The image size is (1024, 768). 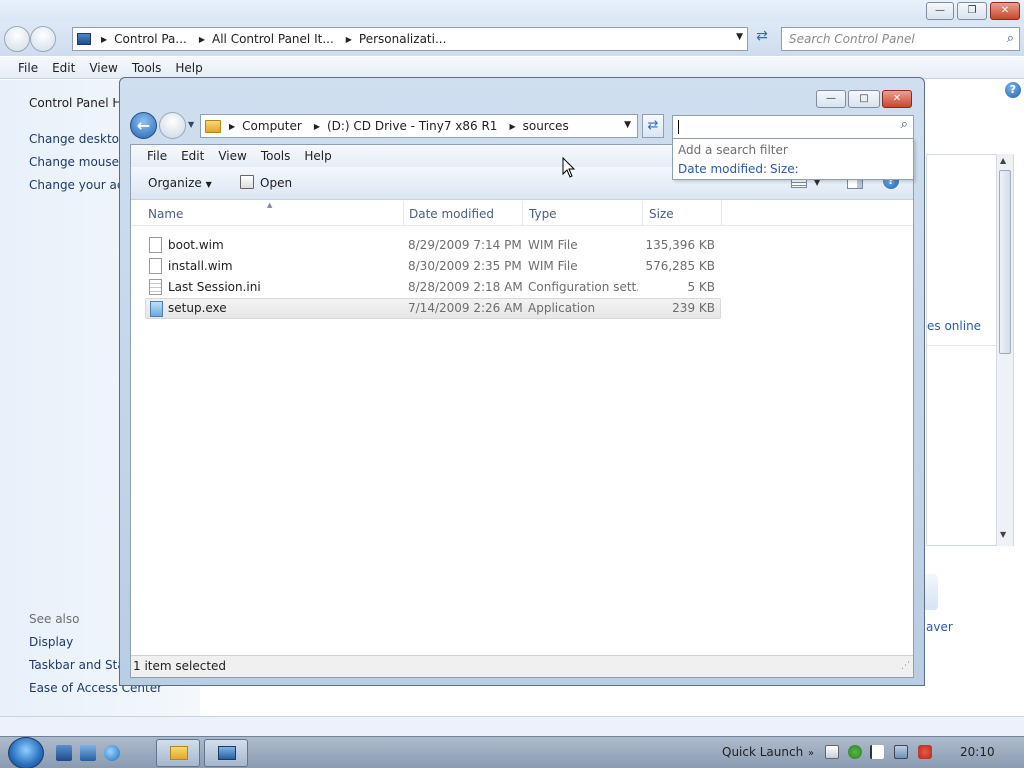 What do you see at coordinates (653, 126) in the screenshot?
I see `explorer-refresh-icon: ⇄` at bounding box center [653, 126].